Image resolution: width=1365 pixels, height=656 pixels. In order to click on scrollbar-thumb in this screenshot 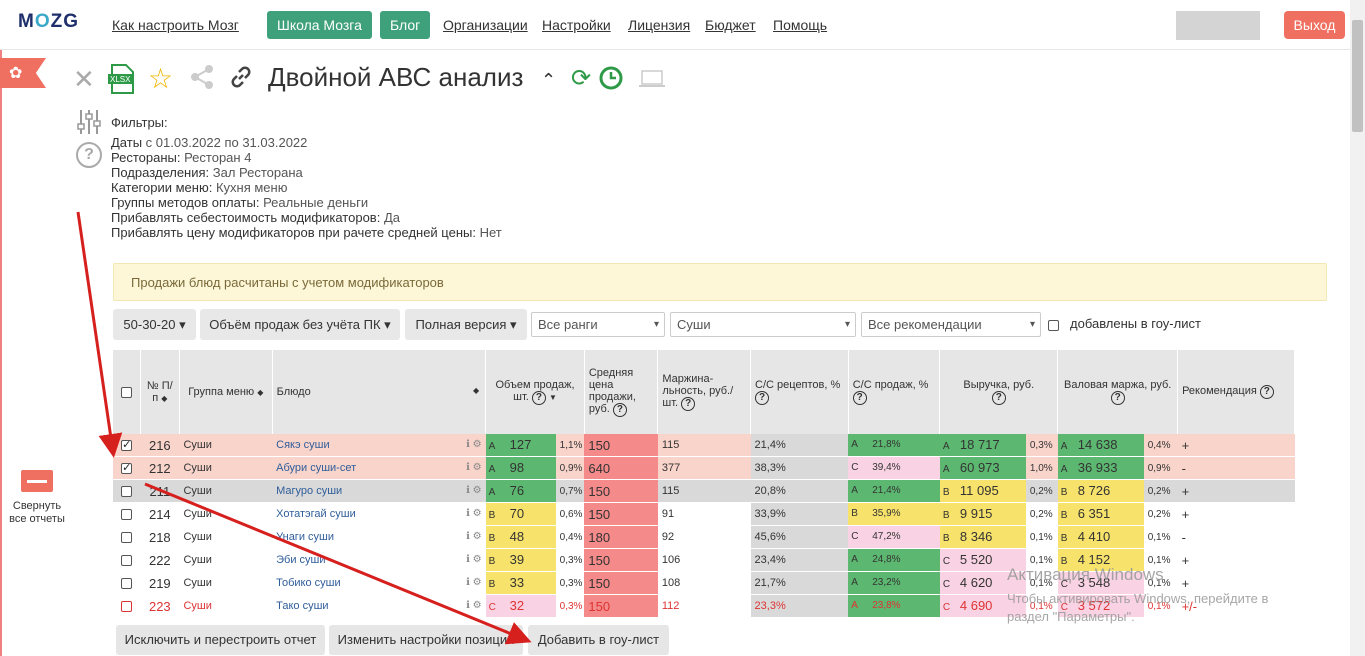, I will do `click(1357, 76)`.